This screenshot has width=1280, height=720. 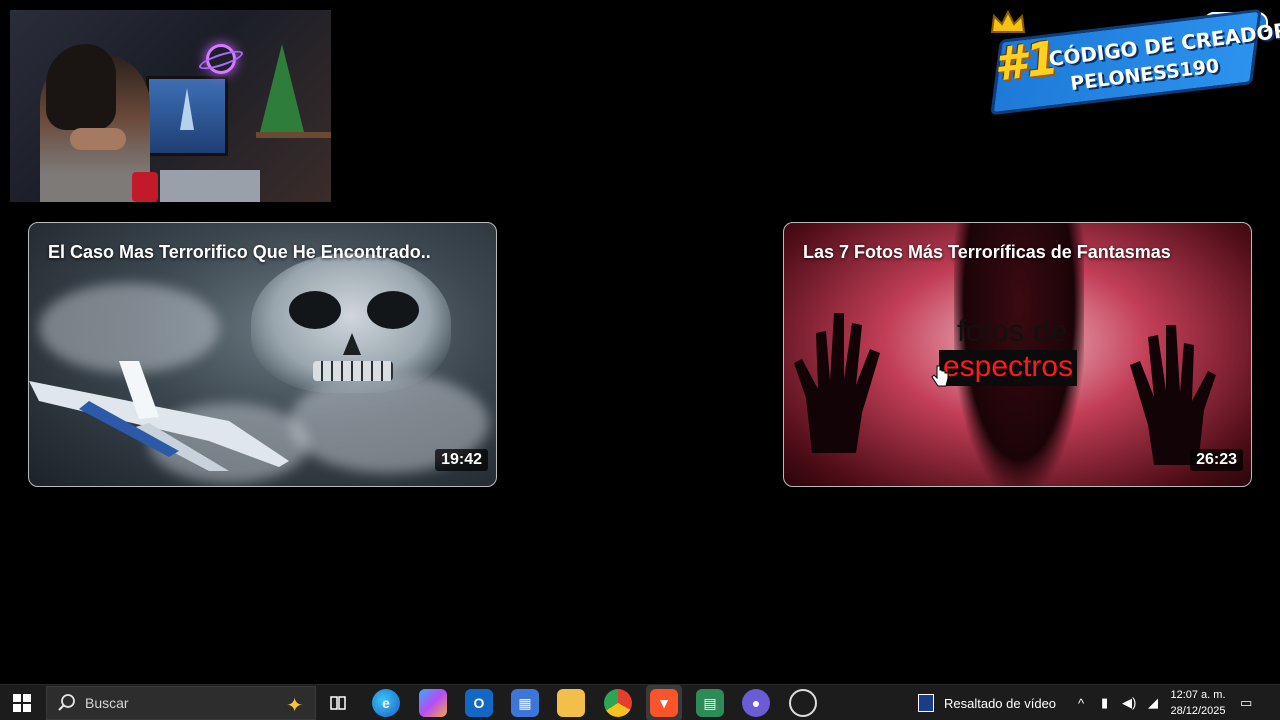 I want to click on red-cup, so click(x=145, y=187).